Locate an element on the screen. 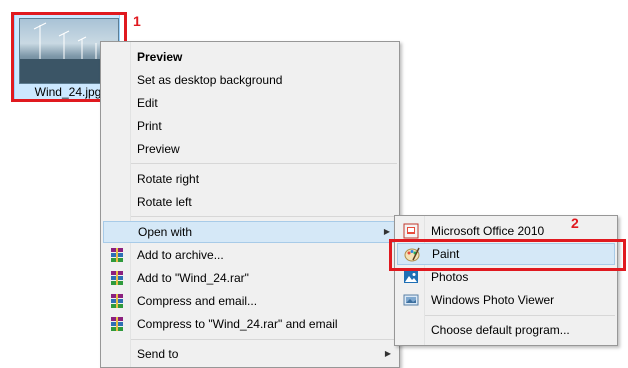 This screenshot has width=628, height=368. menu-item-send-to: Send to ▶ is located at coordinates (250, 354).